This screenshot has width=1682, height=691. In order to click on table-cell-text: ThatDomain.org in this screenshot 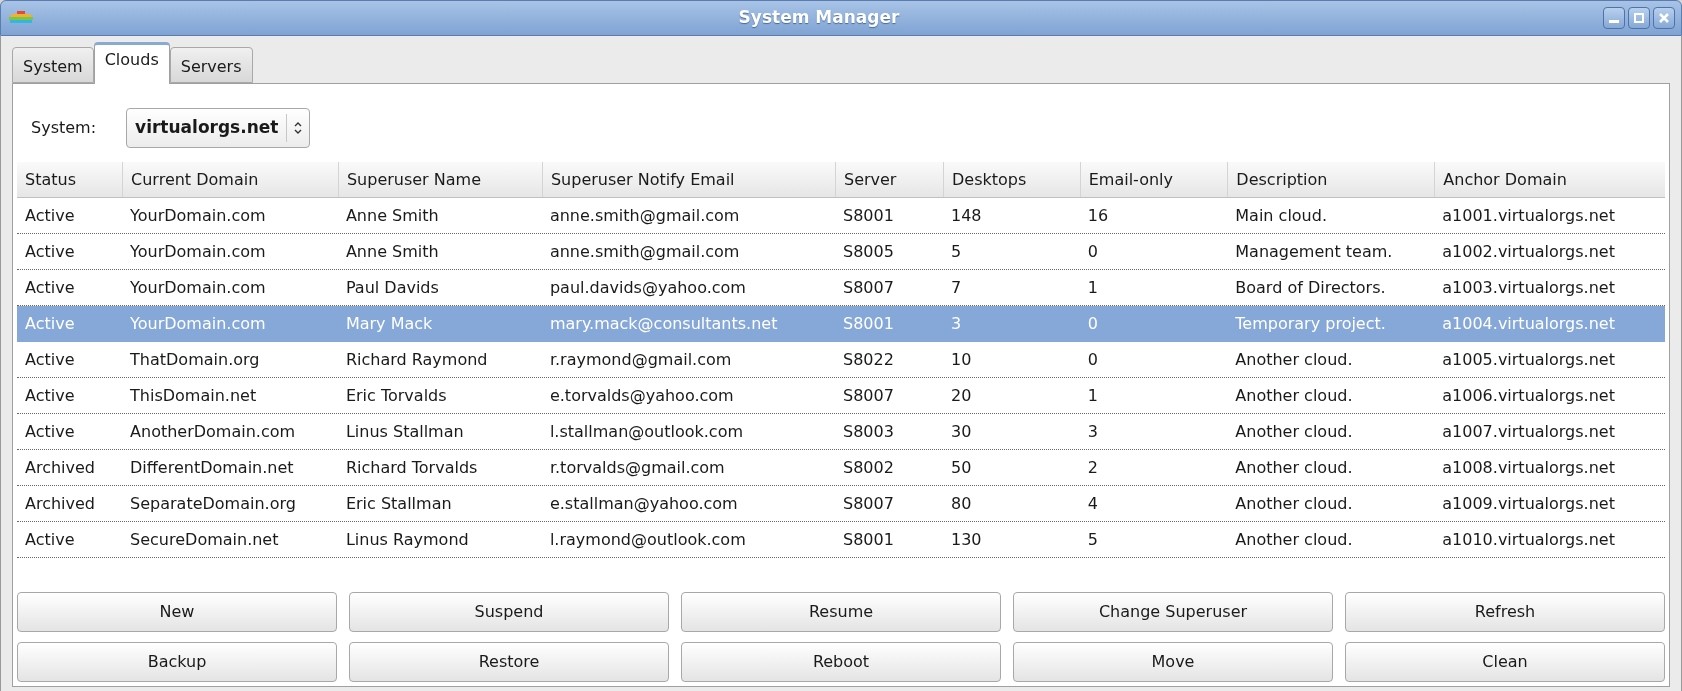, I will do `click(195, 359)`.